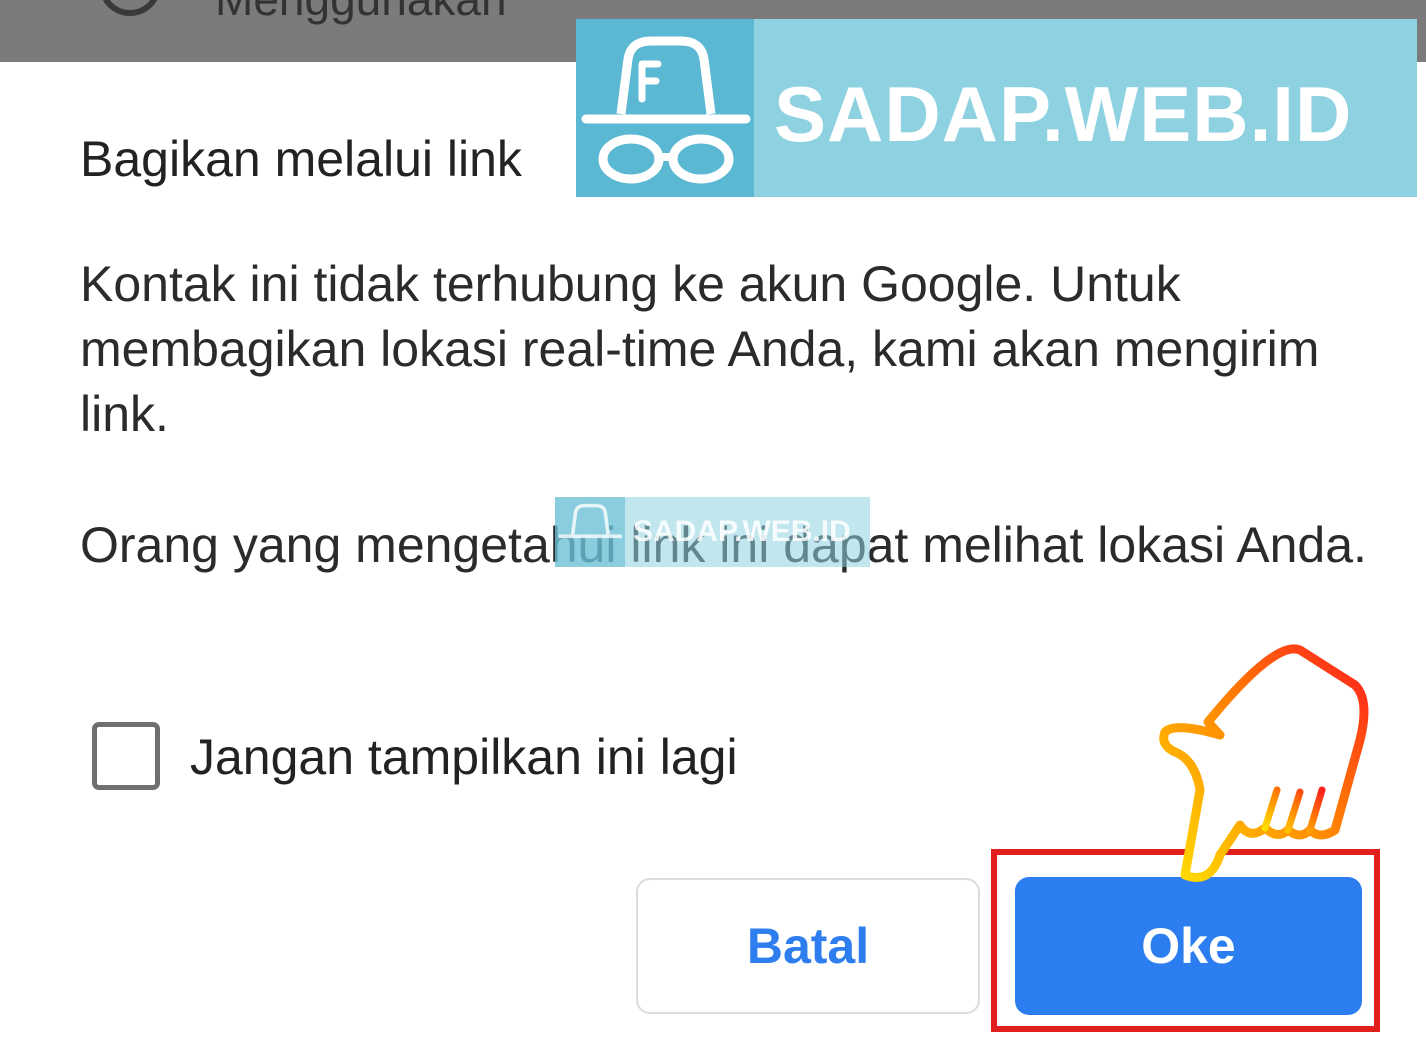 The image size is (1426, 1063). What do you see at coordinates (130, 8) in the screenshot?
I see `partial-circle-icon` at bounding box center [130, 8].